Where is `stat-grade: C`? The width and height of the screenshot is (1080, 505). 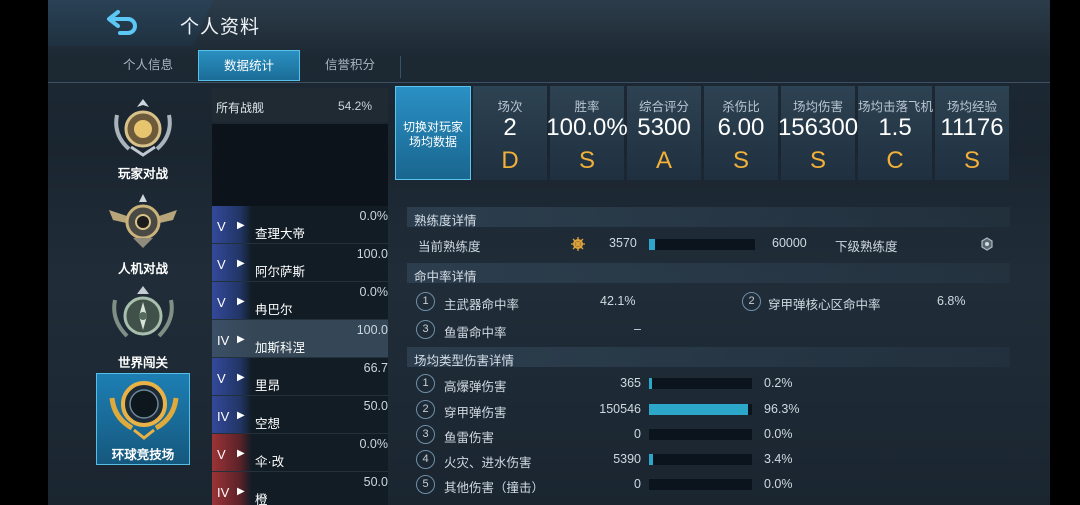
stat-grade: C is located at coordinates (895, 160).